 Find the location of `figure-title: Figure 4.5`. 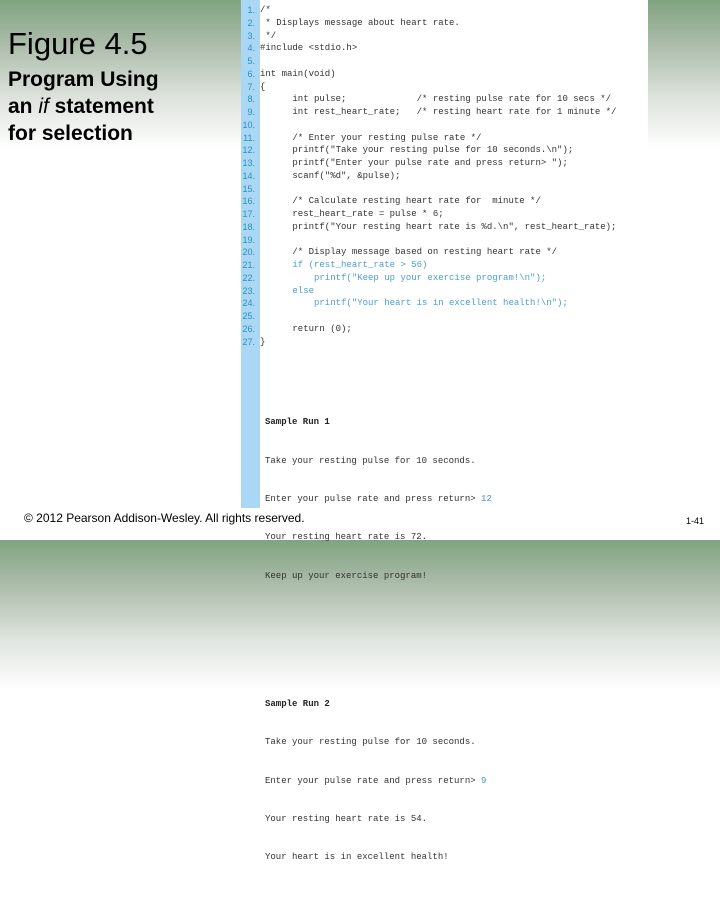

figure-title: Figure 4.5 is located at coordinates (78, 43).